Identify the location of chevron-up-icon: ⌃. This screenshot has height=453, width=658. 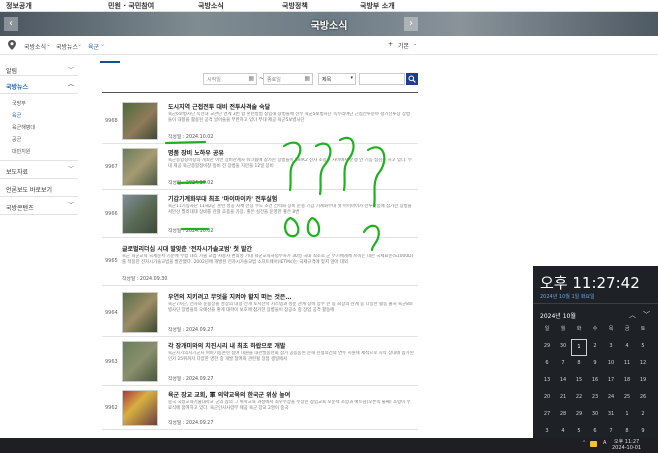
(584, 443).